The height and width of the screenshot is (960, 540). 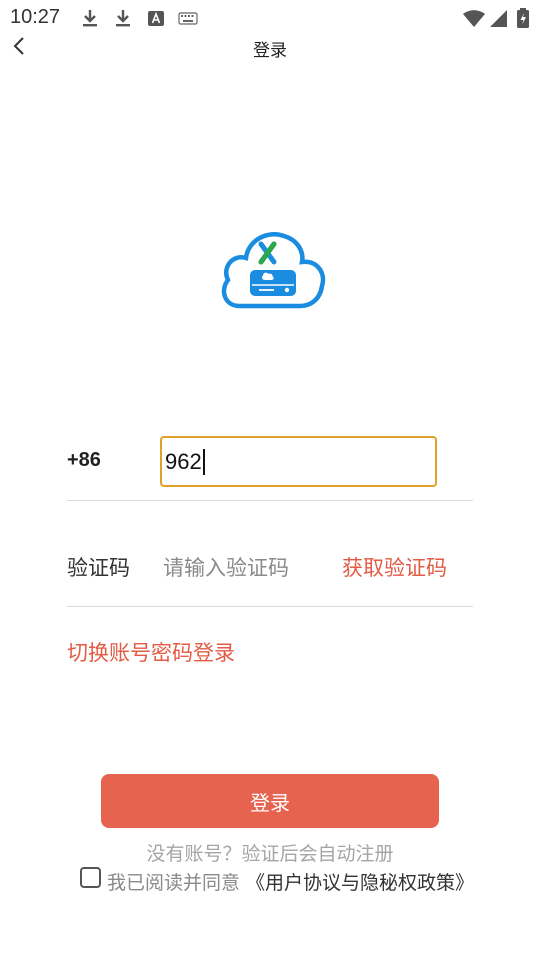 I want to click on cloud-storage-logo-icon, so click(x=273, y=270).